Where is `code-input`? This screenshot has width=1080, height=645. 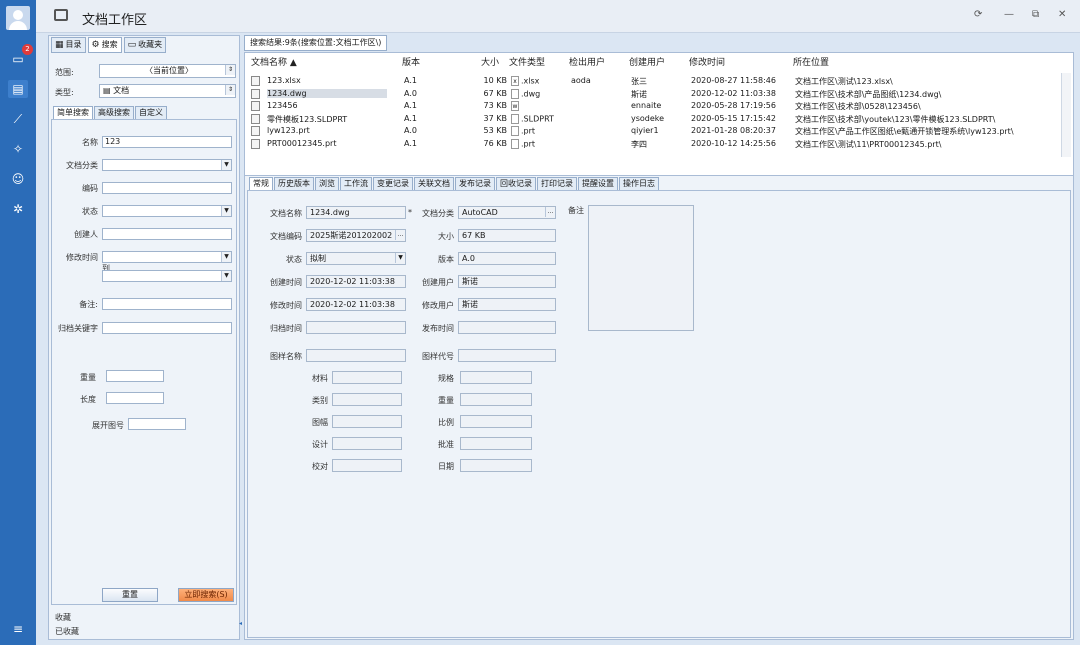
code-input is located at coordinates (167, 188).